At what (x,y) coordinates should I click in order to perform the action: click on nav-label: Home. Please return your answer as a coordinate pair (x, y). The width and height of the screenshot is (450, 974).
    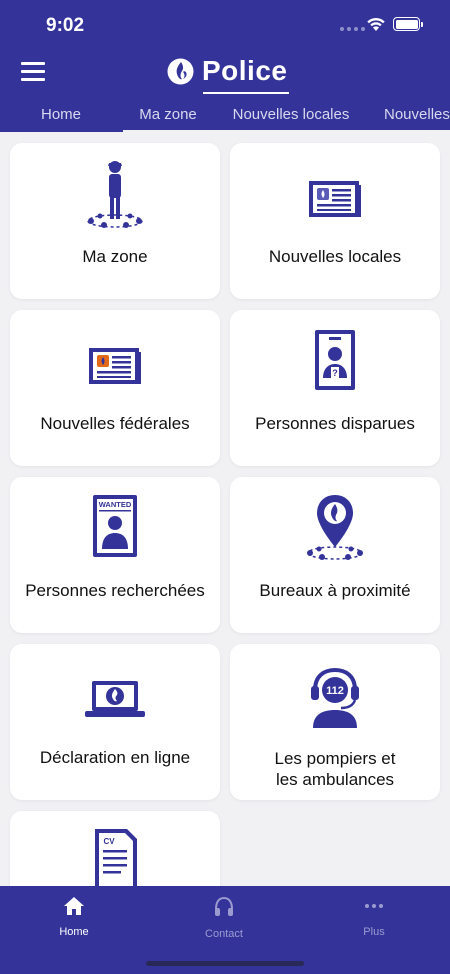
    Looking at the image, I should click on (74, 932).